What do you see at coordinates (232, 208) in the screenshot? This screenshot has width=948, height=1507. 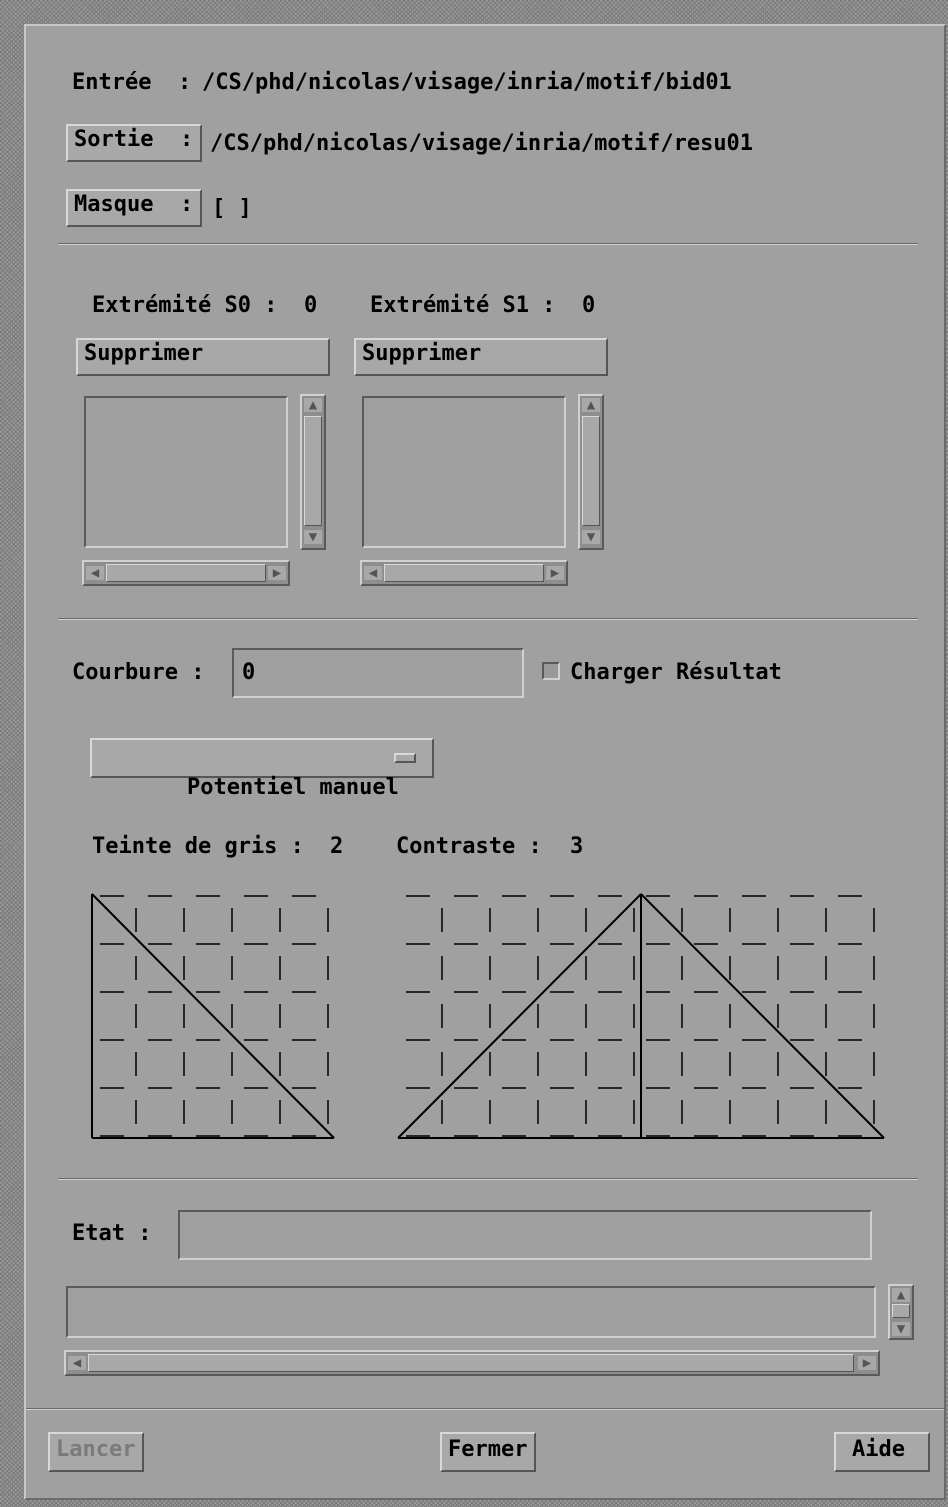 I see `masque-value: [ ]` at bounding box center [232, 208].